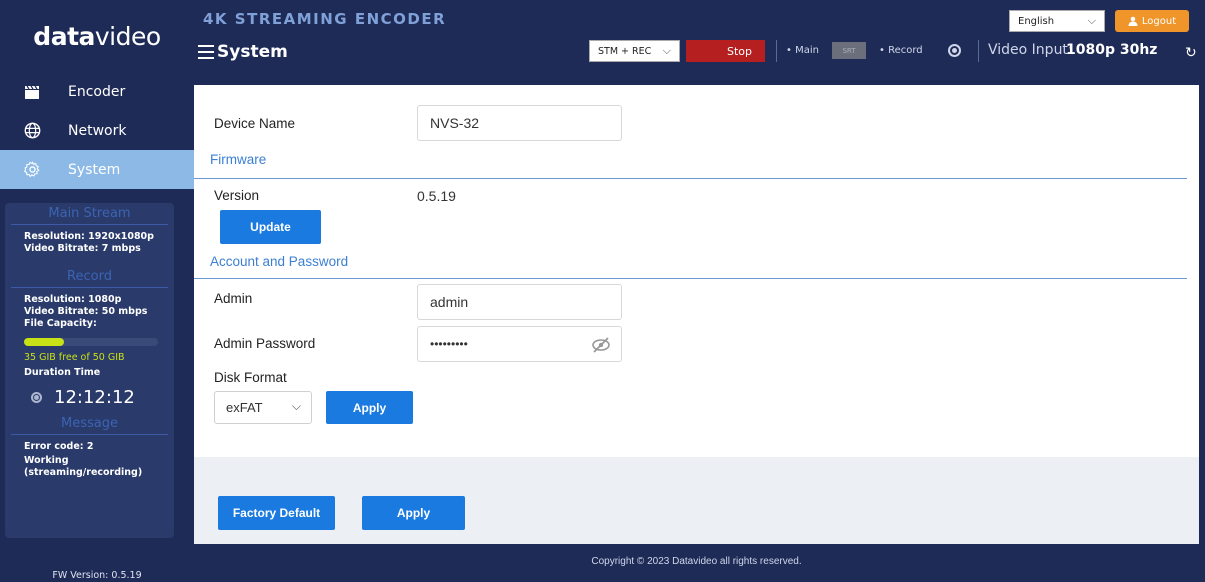 This screenshot has width=1205, height=582. Describe the element at coordinates (276, 513) in the screenshot. I see `factory-default-button: Factory Default` at that location.